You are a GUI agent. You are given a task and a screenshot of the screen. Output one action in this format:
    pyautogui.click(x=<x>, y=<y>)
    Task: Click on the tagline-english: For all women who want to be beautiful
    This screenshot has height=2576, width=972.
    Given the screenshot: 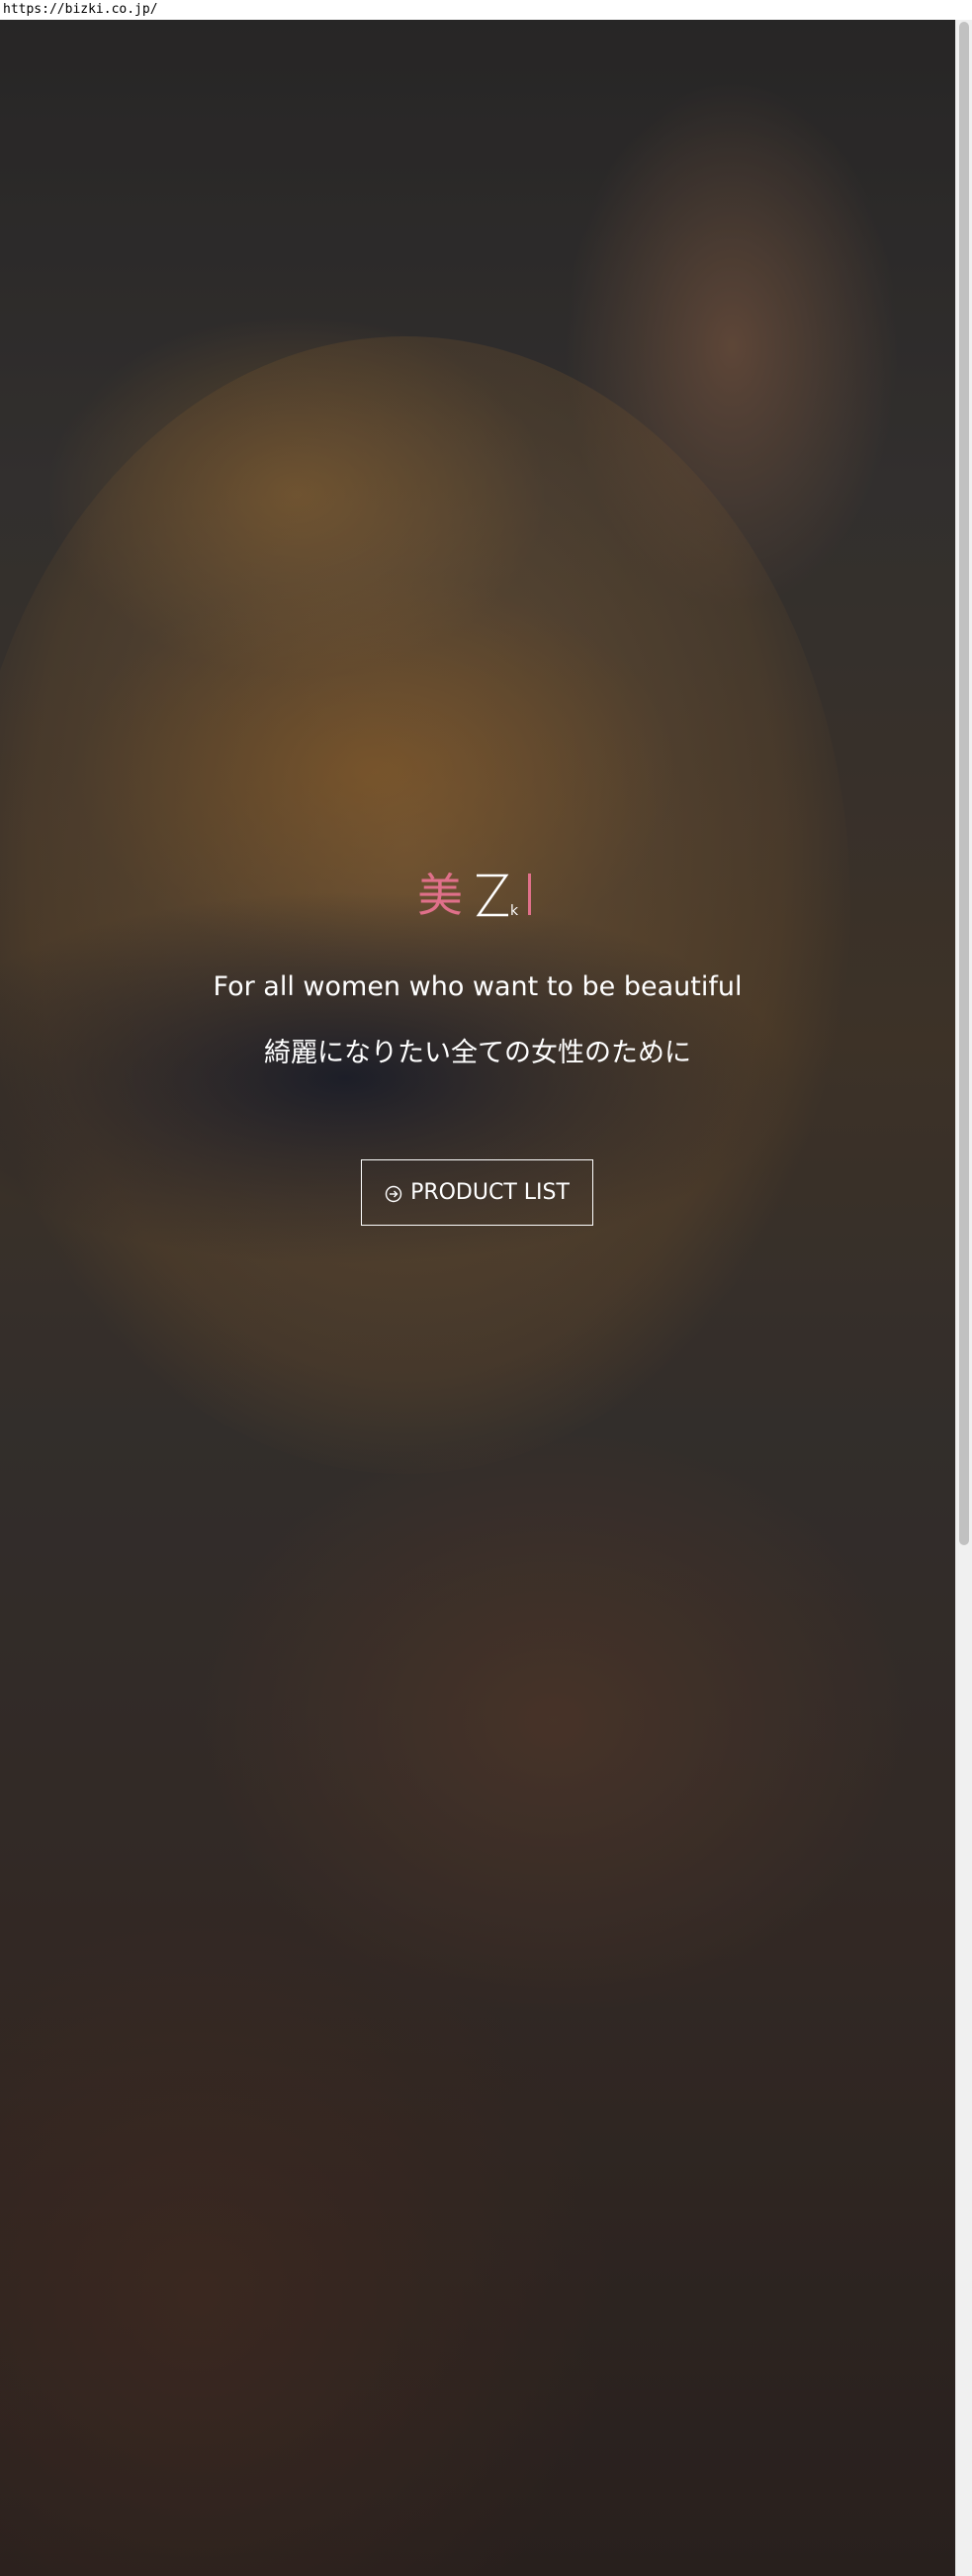 What is the action you would take?
    pyautogui.click(x=478, y=987)
    